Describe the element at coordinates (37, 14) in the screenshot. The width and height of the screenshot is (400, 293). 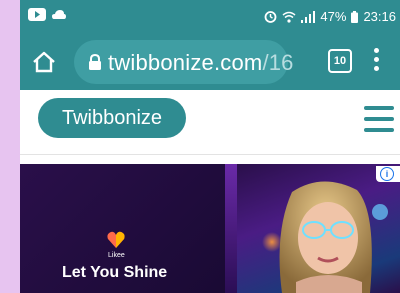
I see `youtube-icon` at that location.